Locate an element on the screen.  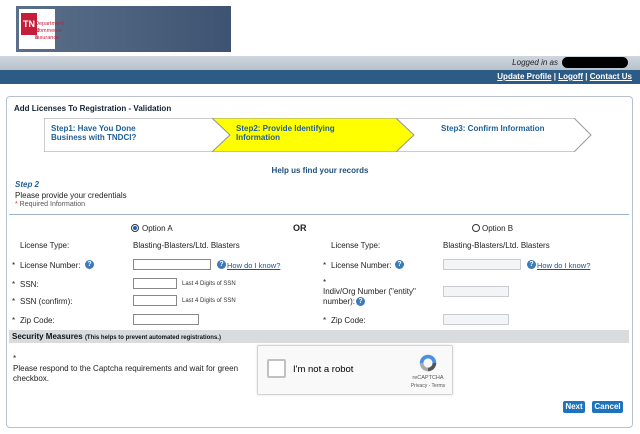
ssn-confirm-input is located at coordinates (155, 300).